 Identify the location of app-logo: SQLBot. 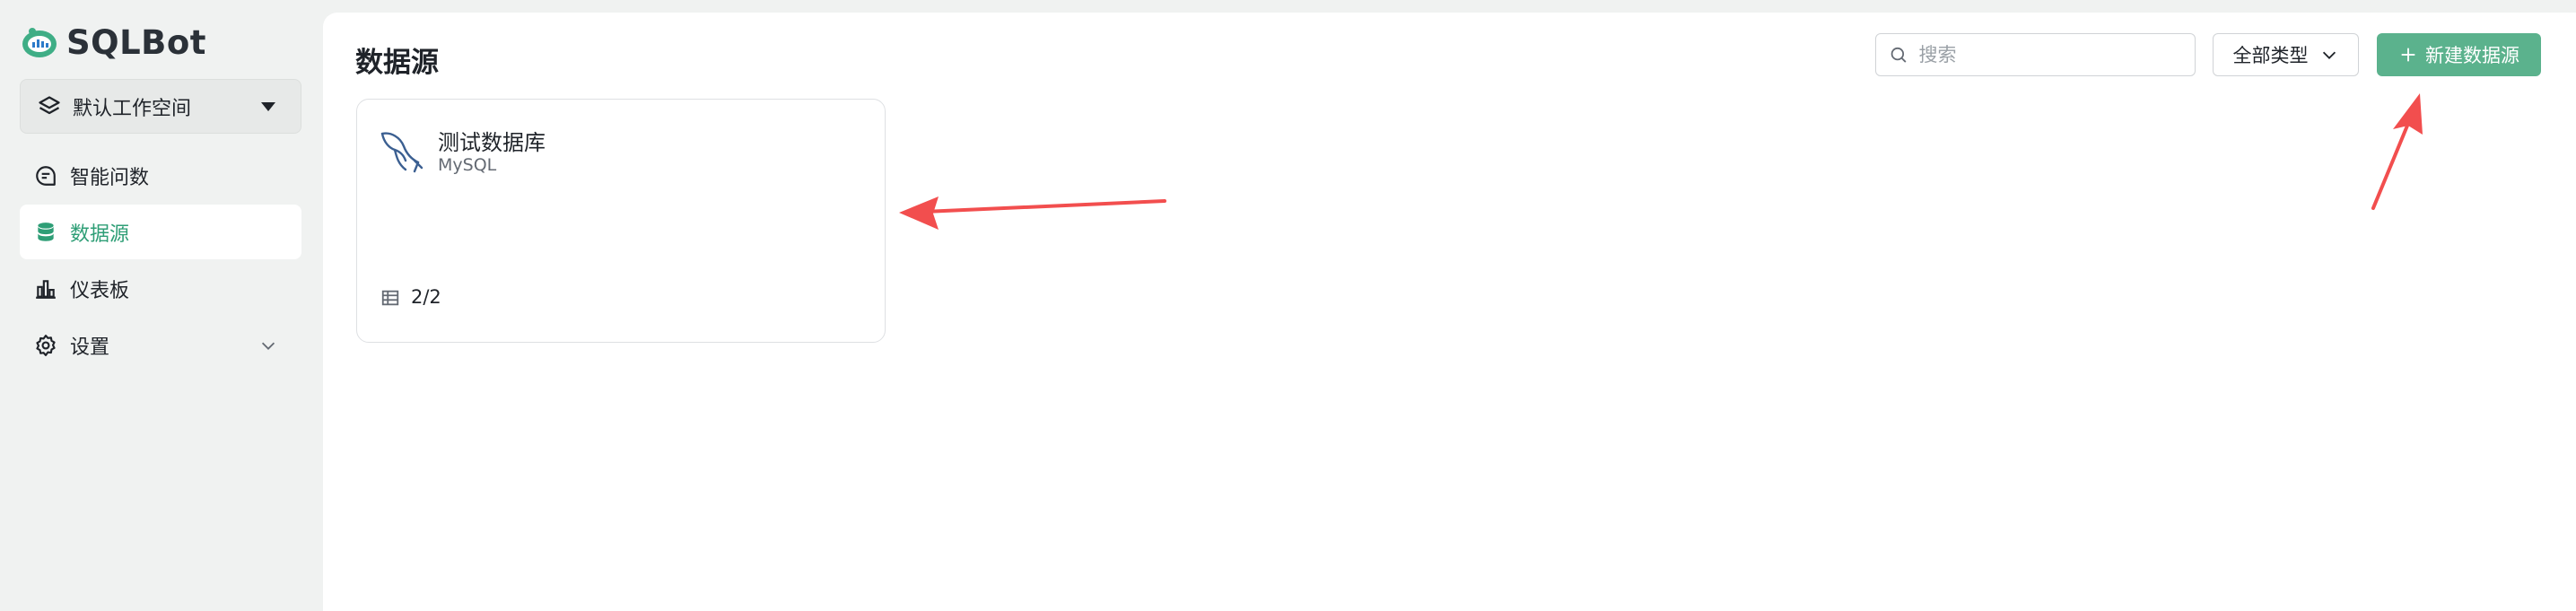
(113, 42).